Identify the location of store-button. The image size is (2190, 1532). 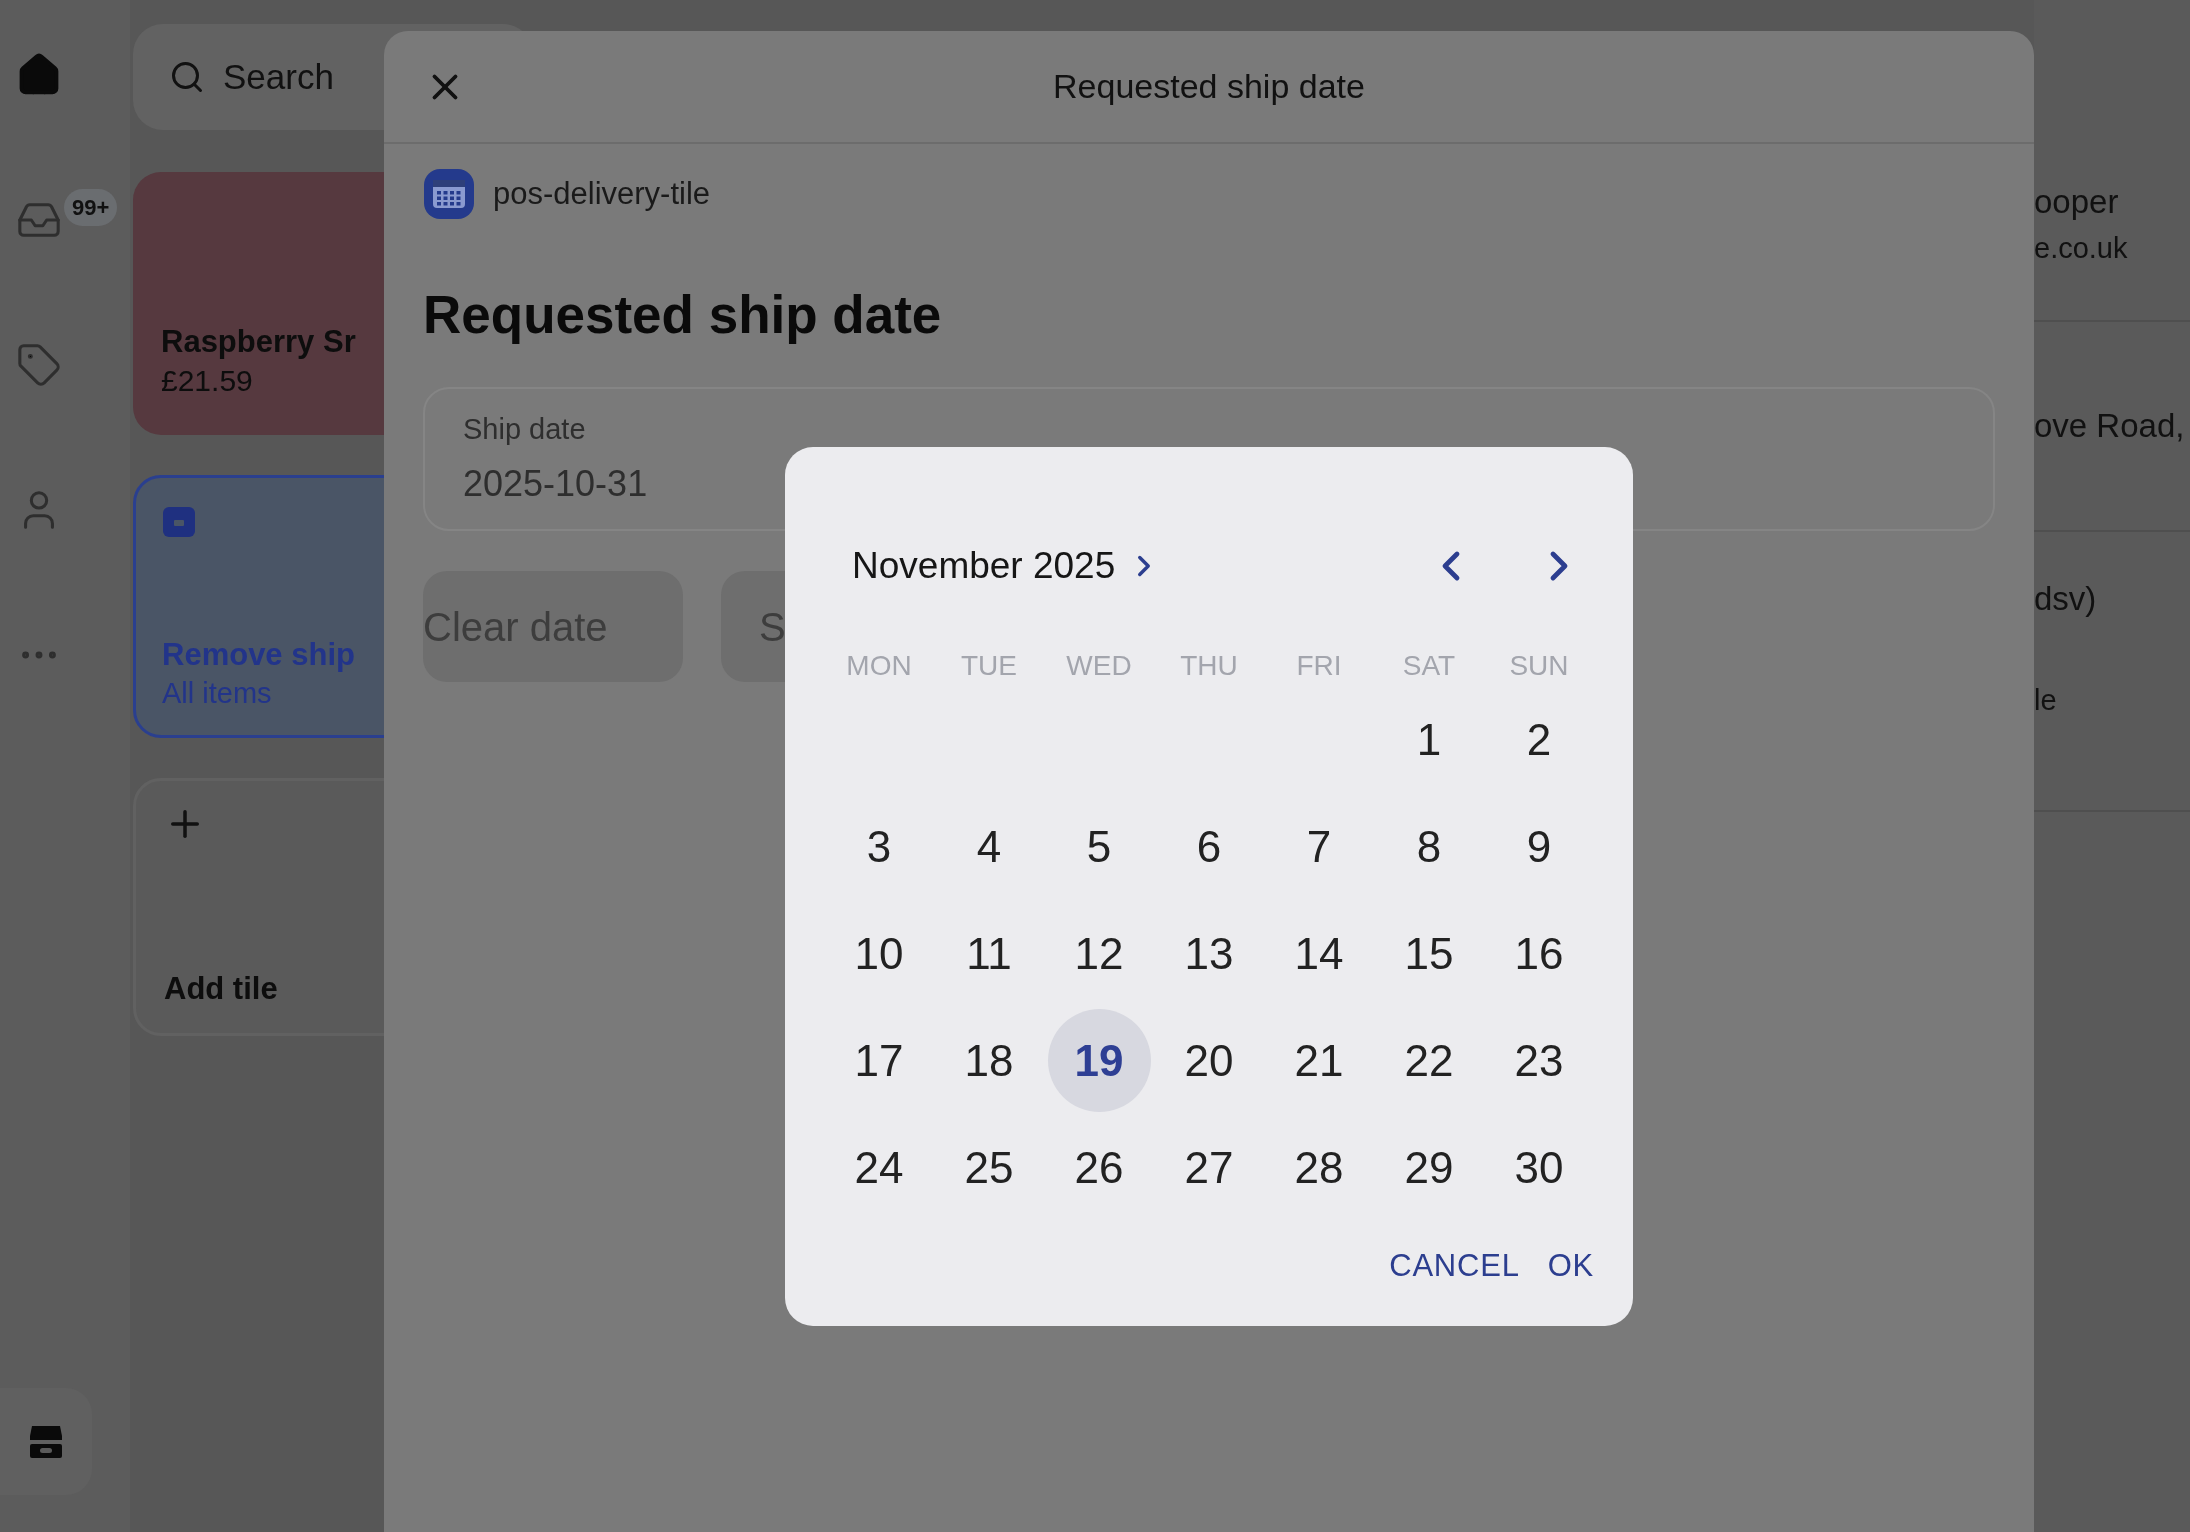
(46, 1441).